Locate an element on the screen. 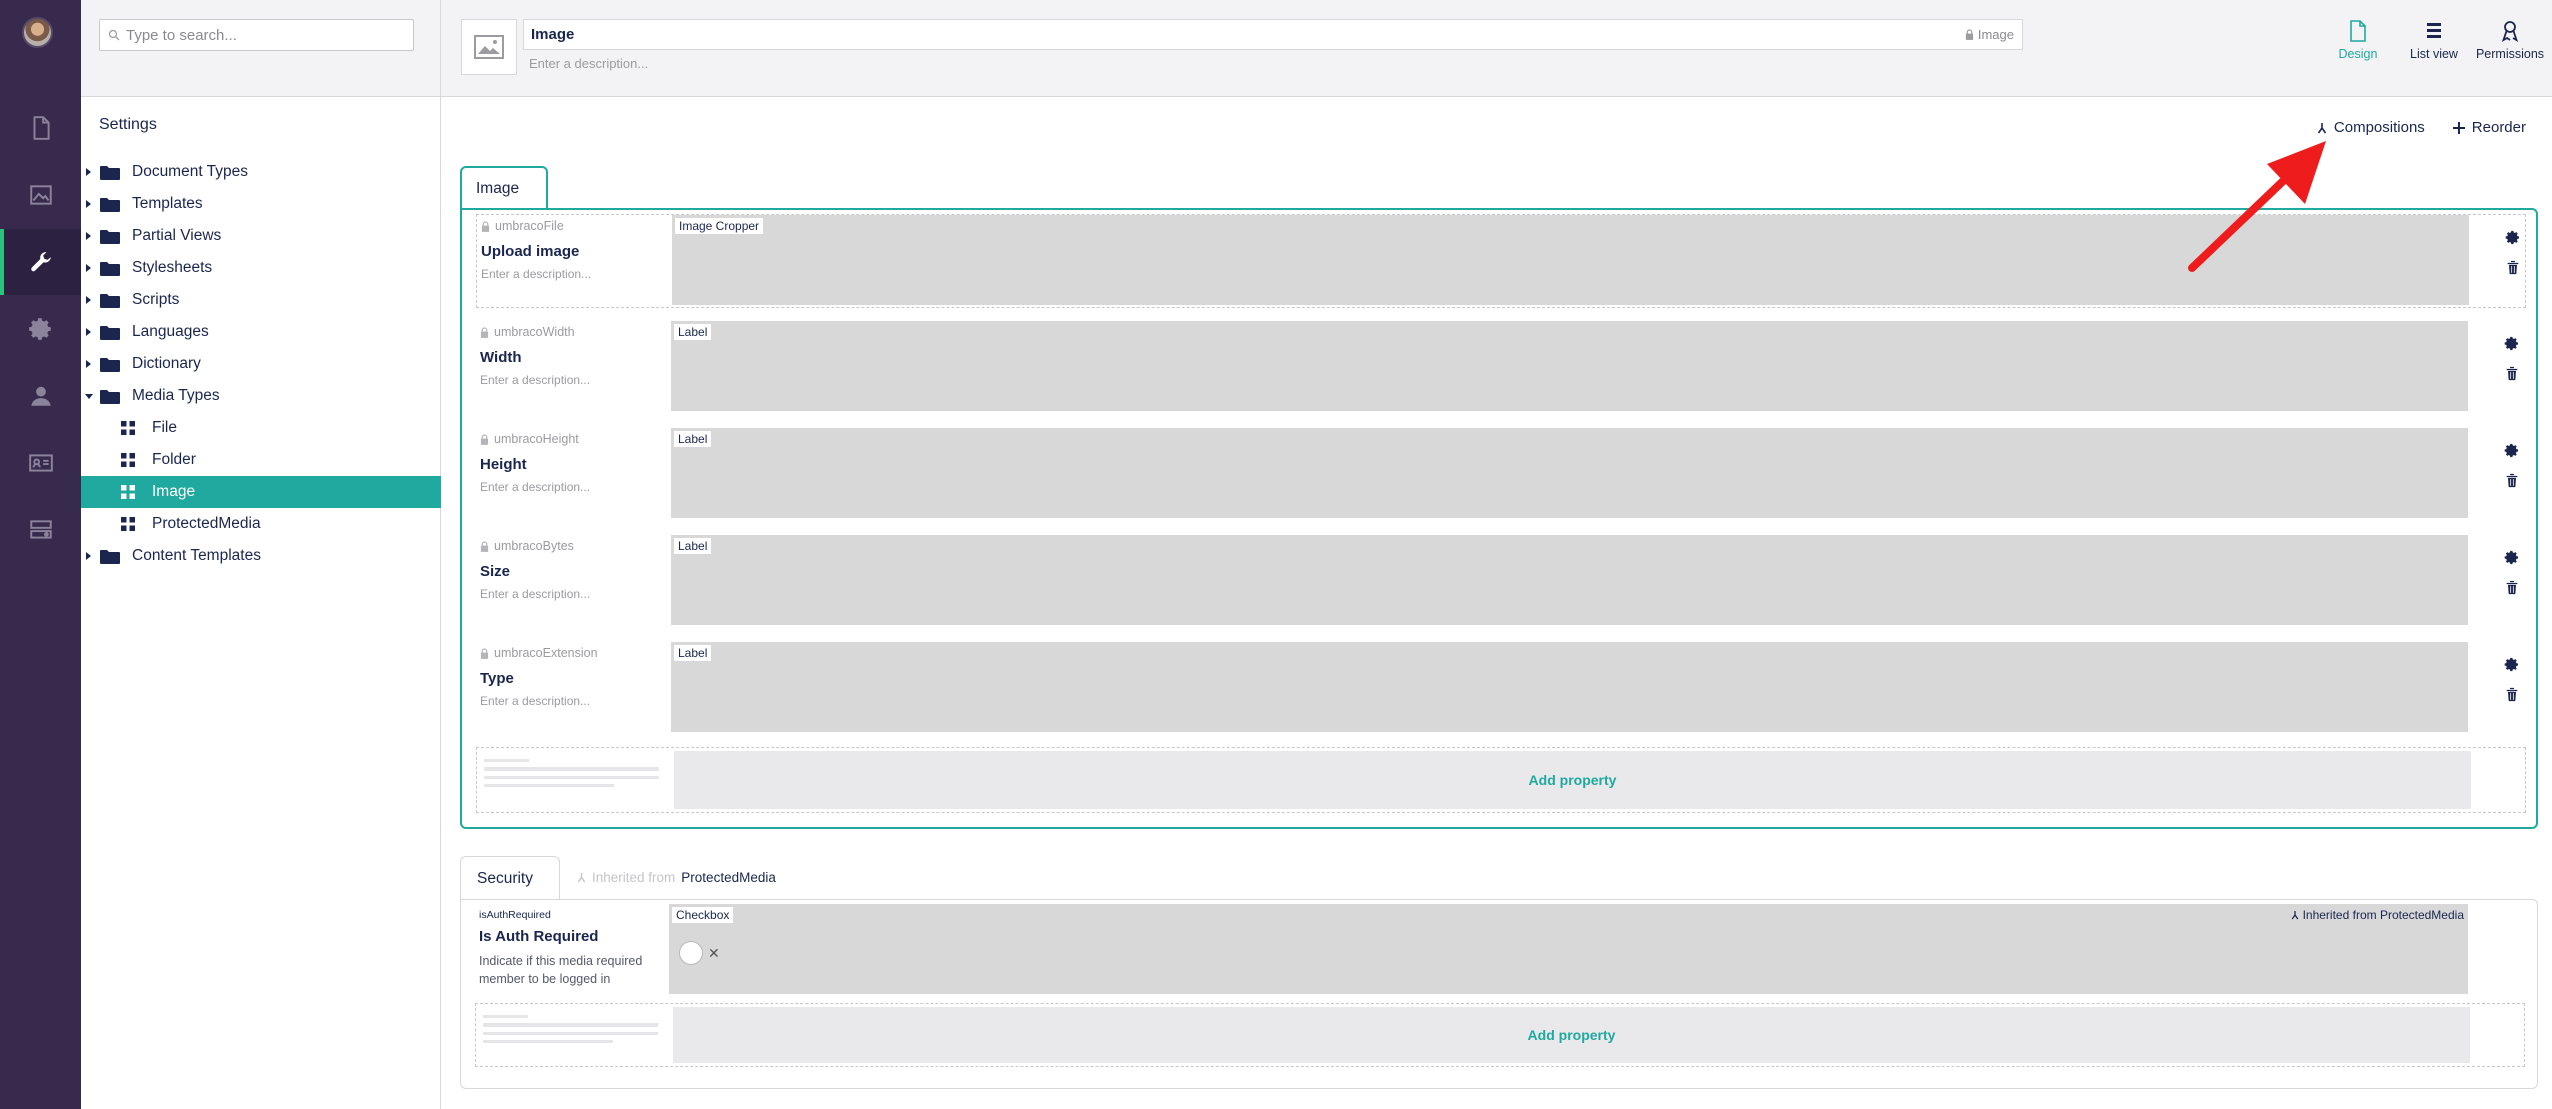 The height and width of the screenshot is (1109, 2552). tree-item: Scripts is located at coordinates (261, 300).